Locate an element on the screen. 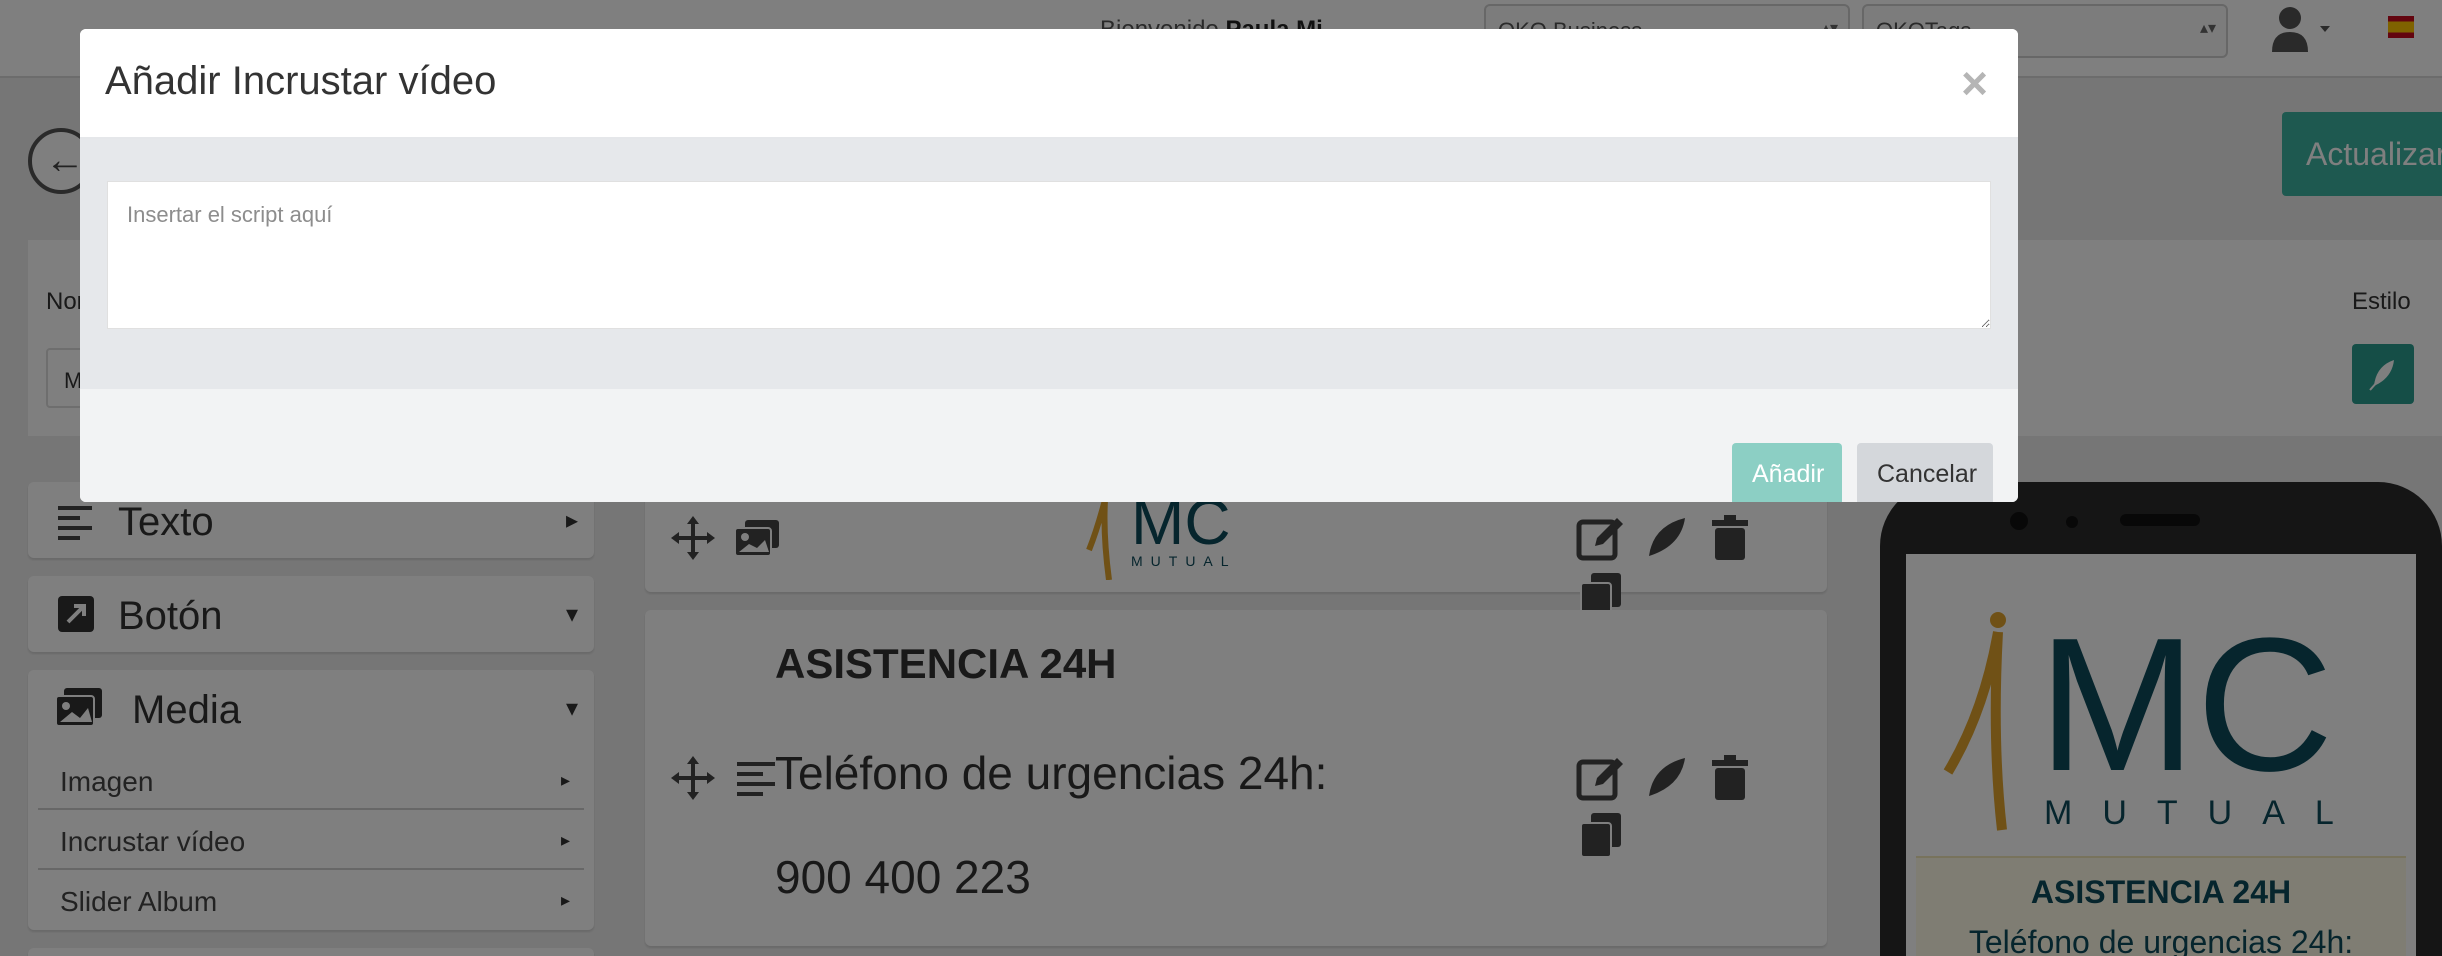  modal-title: Añadir Incrustar vídeo is located at coordinates (301, 81).